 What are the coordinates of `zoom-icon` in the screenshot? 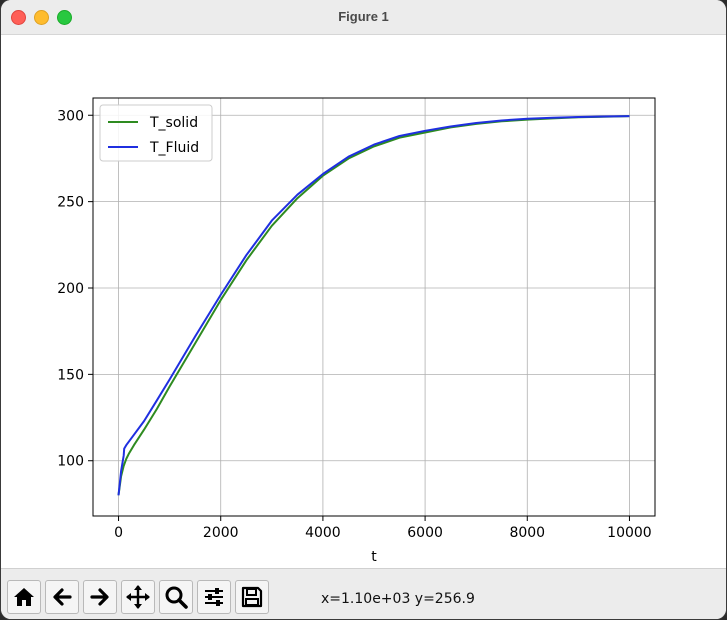 It's located at (176, 597).